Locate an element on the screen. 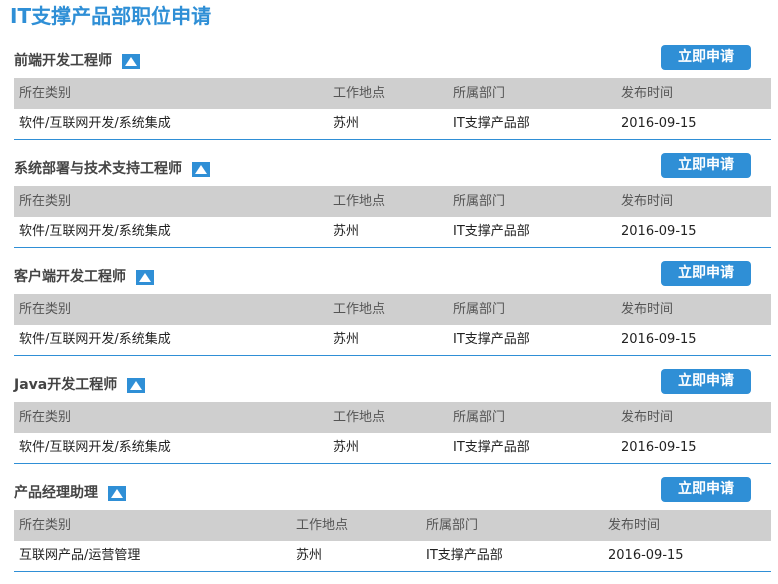 The image size is (778, 584). job-title-text: Java开发工程师 is located at coordinates (66, 385).